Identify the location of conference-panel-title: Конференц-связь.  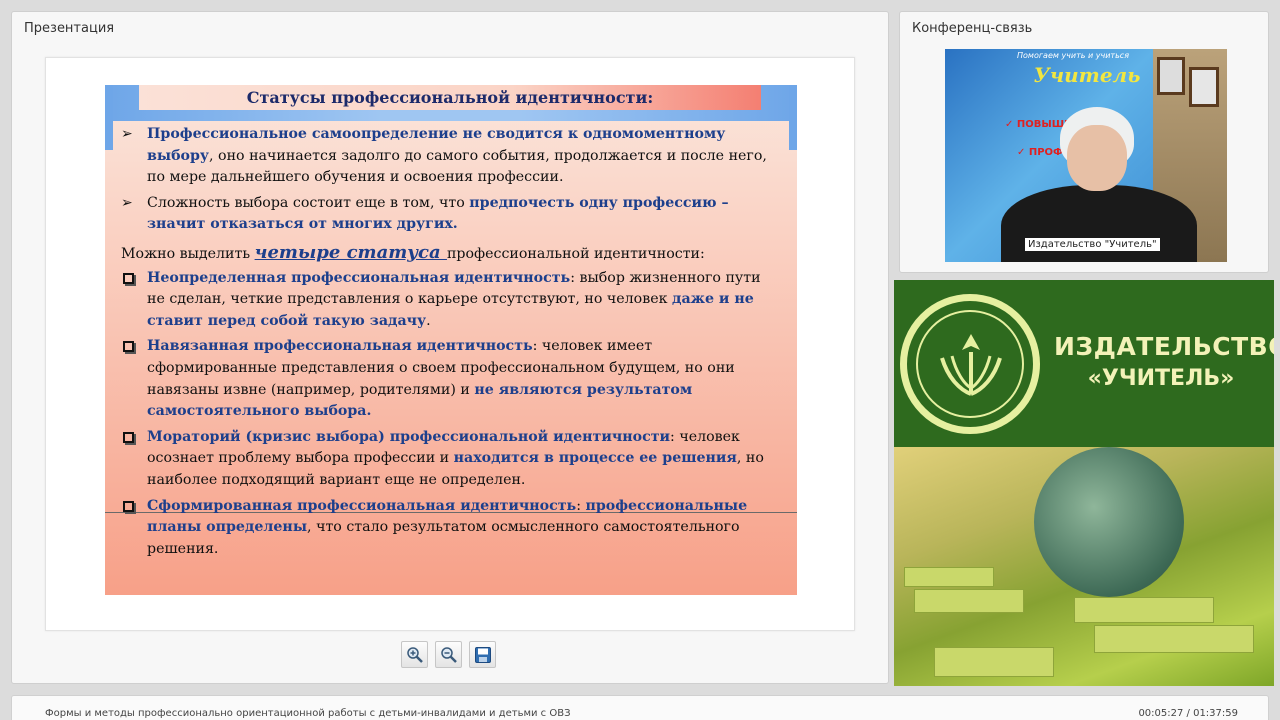
(972, 28).